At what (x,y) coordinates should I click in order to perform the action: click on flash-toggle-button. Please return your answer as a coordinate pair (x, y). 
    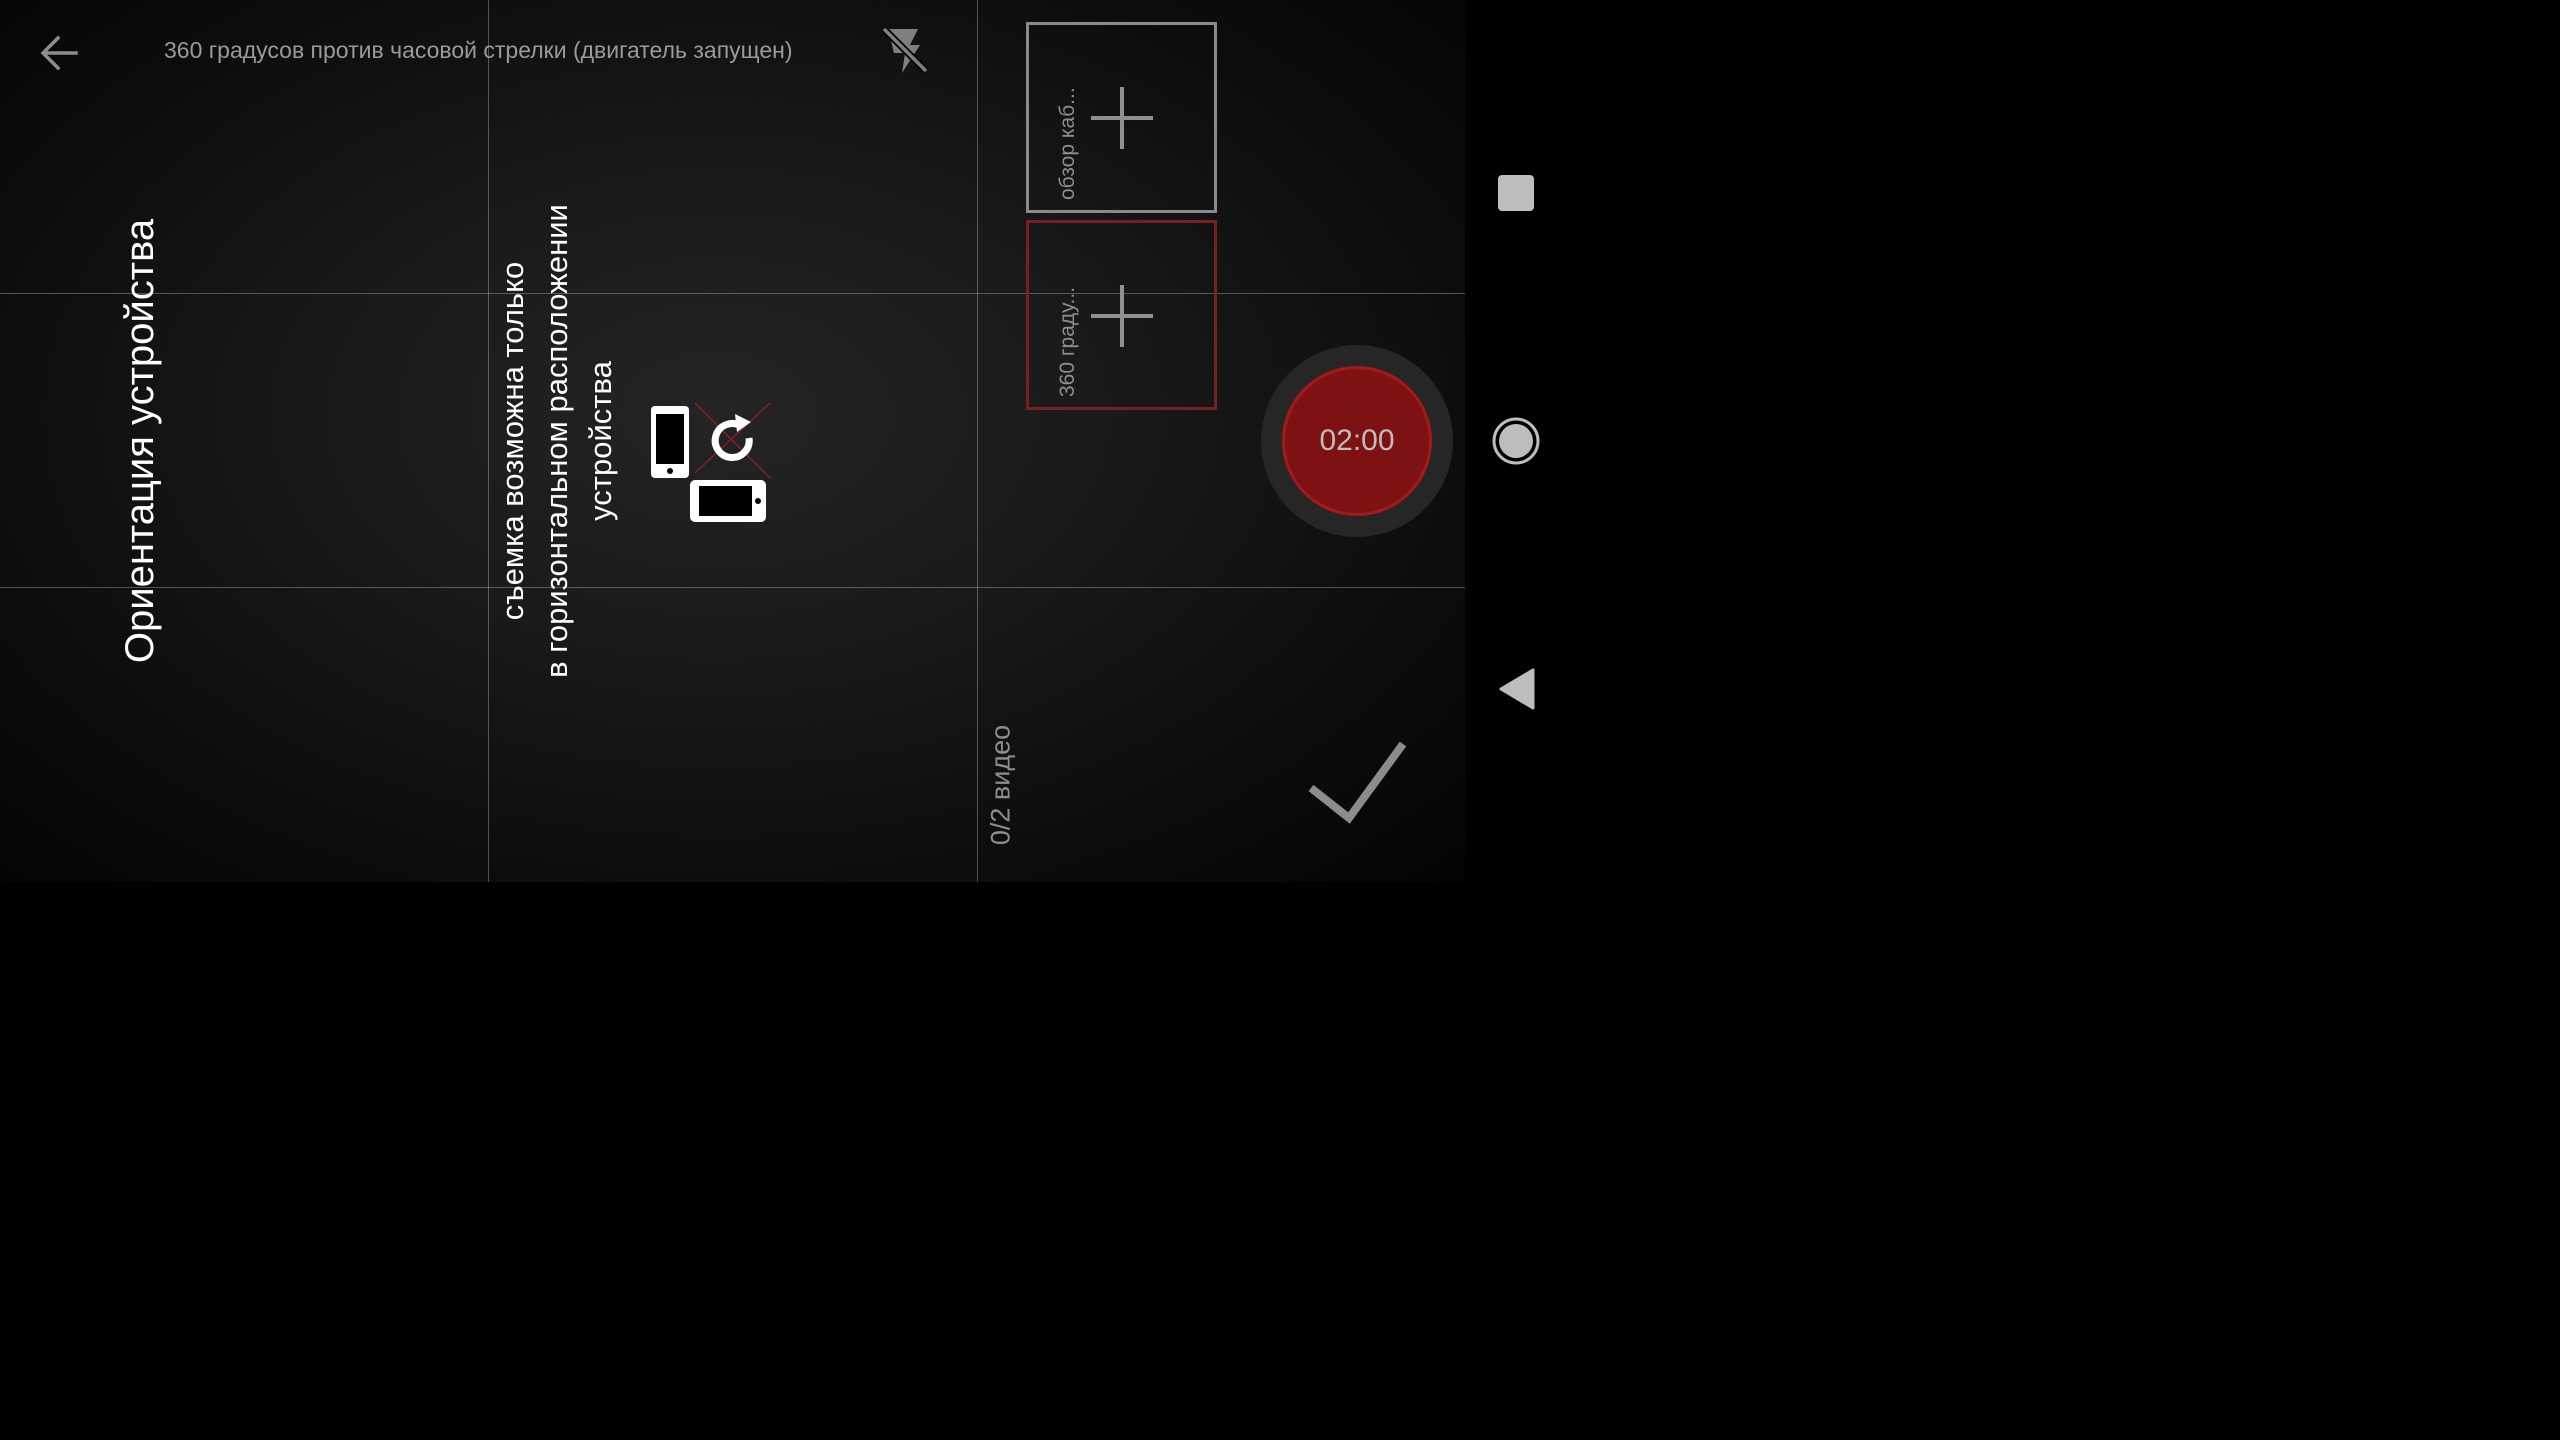
    Looking at the image, I should click on (905, 51).